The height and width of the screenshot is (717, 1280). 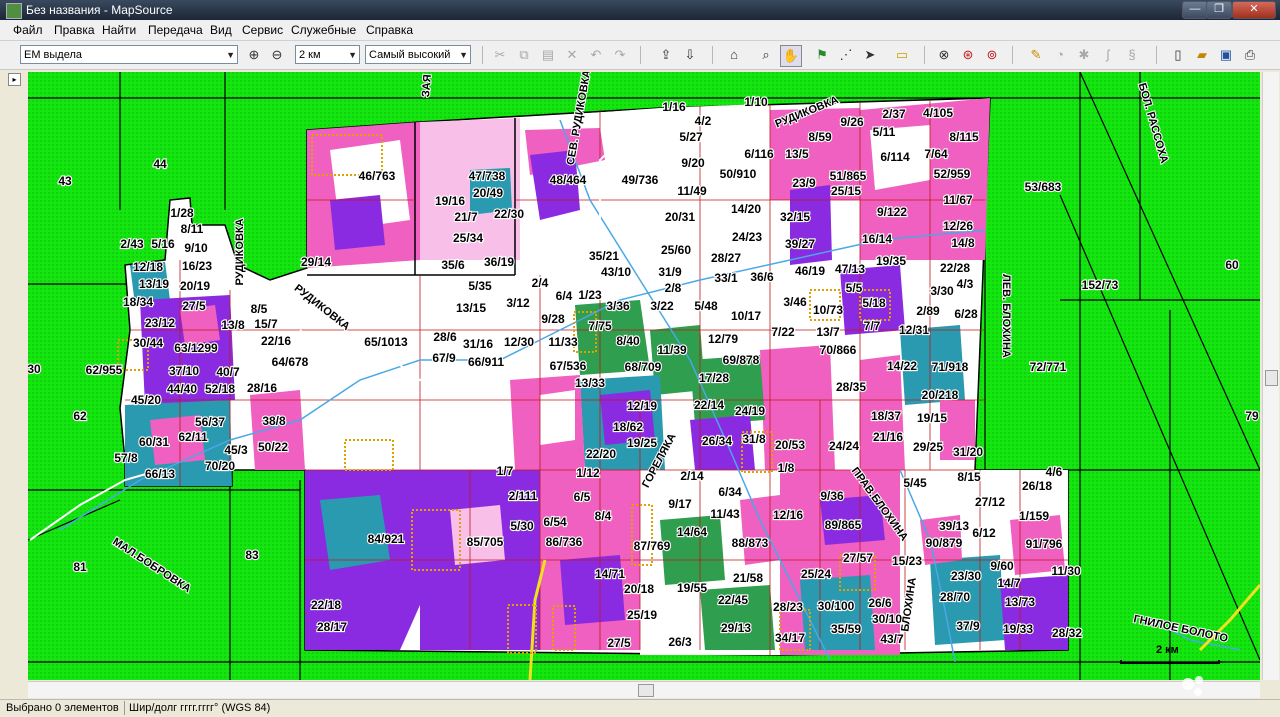 I want to click on vertical-scroll-thumb, so click(x=1271, y=378).